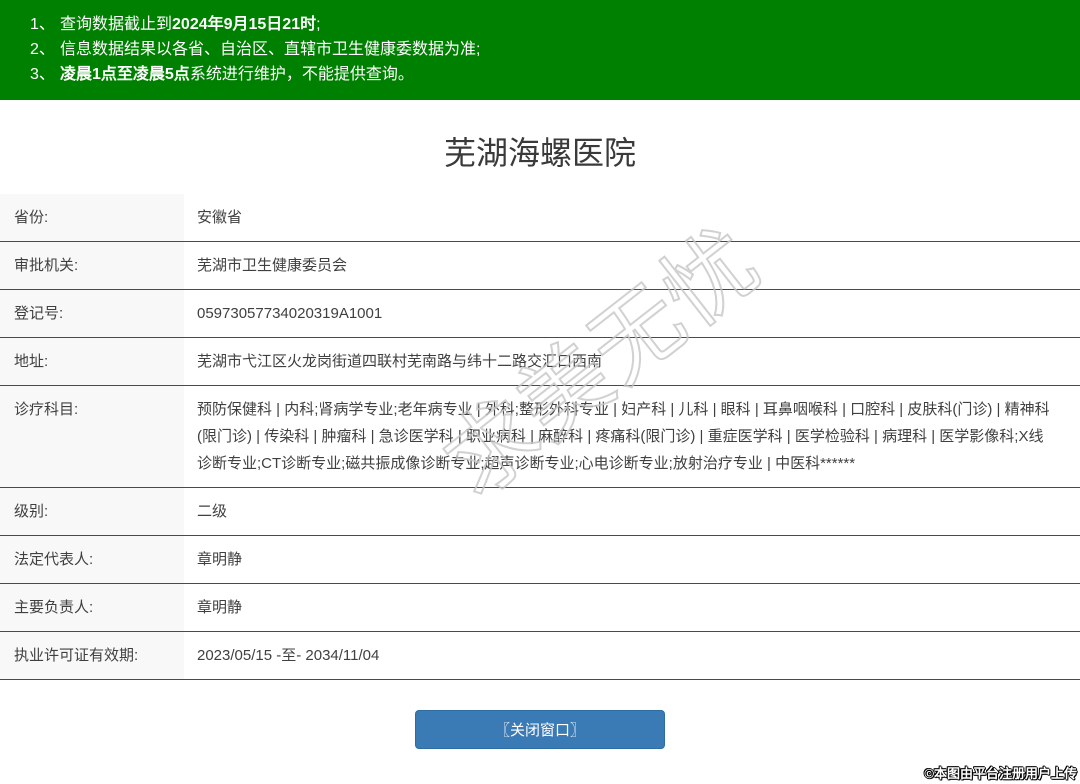  Describe the element at coordinates (540, 512) in the screenshot. I see `table-row: 级别: 二级` at that location.